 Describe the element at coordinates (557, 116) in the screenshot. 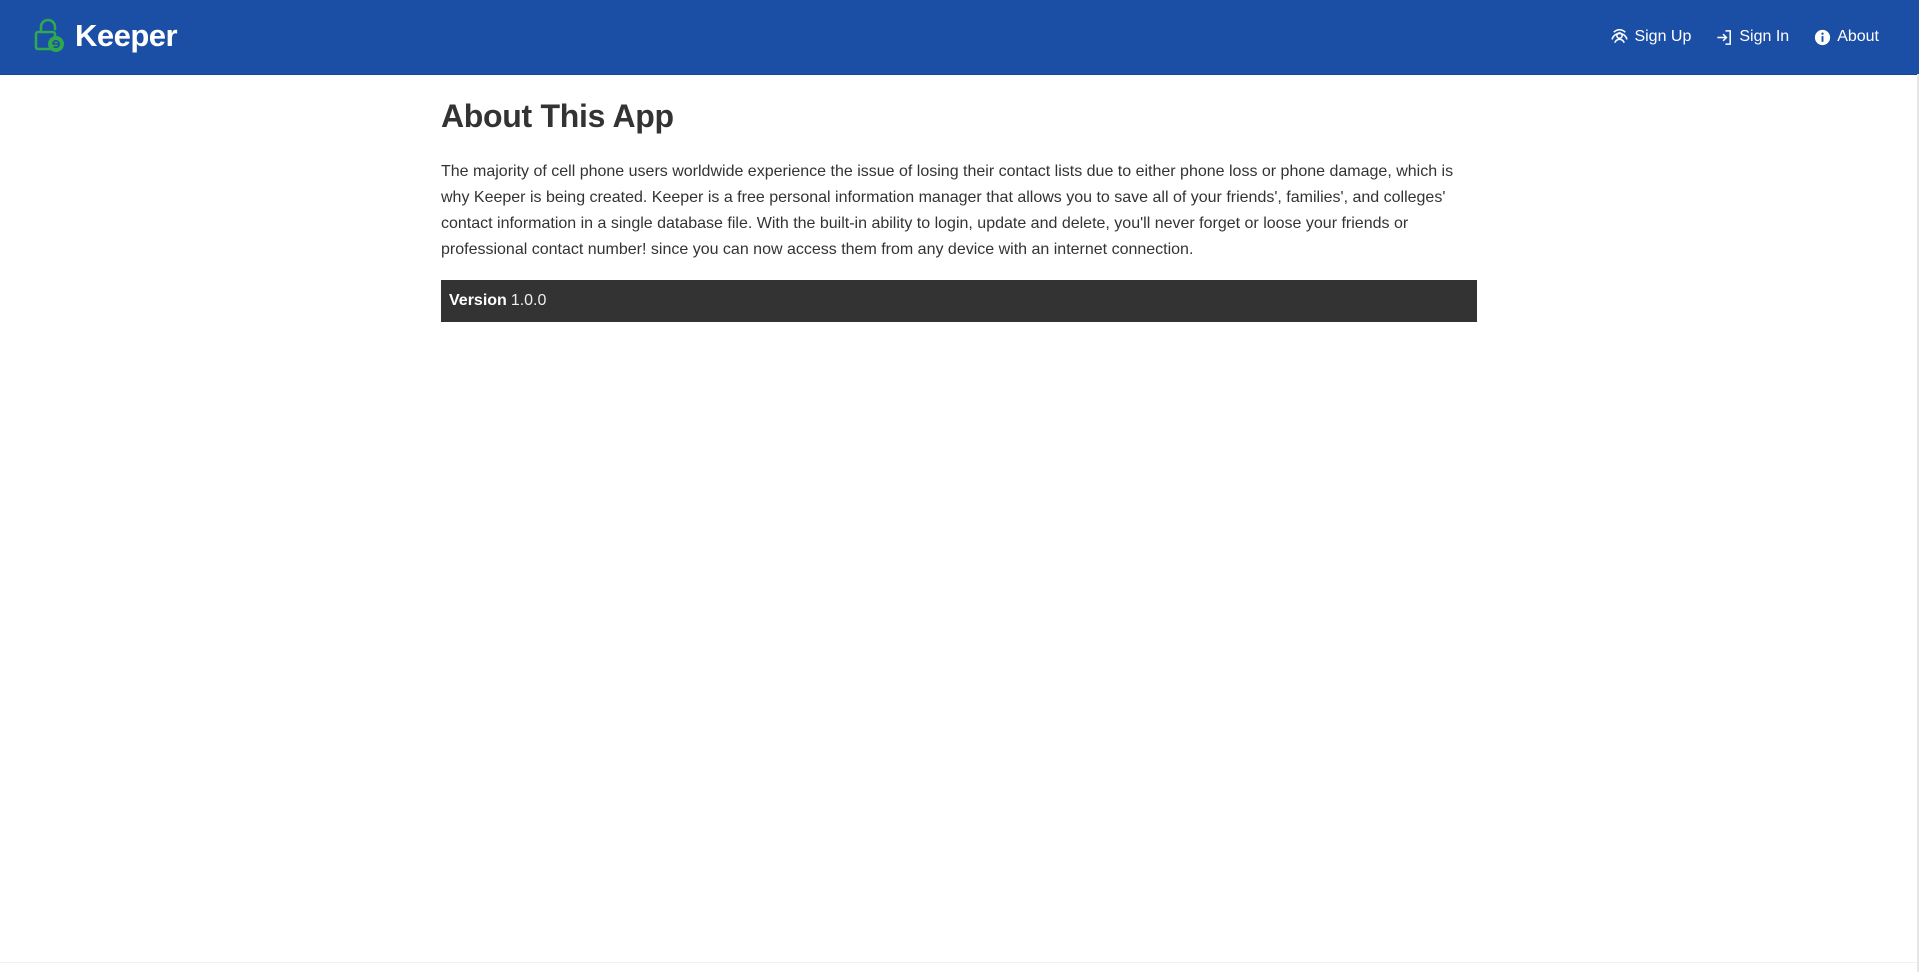

I see `page-title: About This App` at that location.